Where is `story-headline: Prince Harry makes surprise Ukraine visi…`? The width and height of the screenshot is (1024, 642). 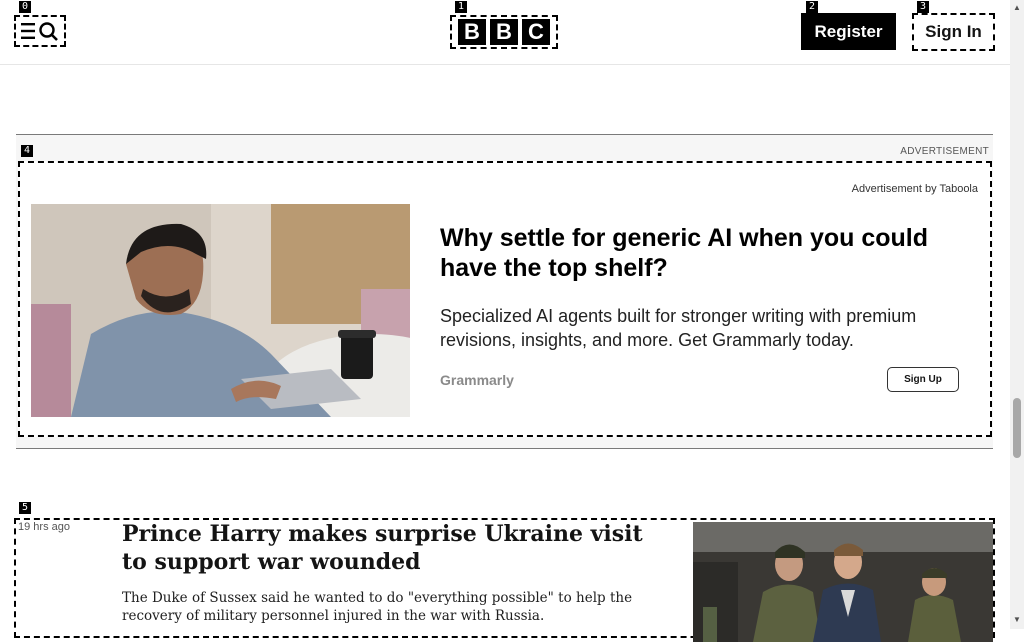
story-headline: Prince Harry makes surprise Ukraine visi… is located at coordinates (392, 548).